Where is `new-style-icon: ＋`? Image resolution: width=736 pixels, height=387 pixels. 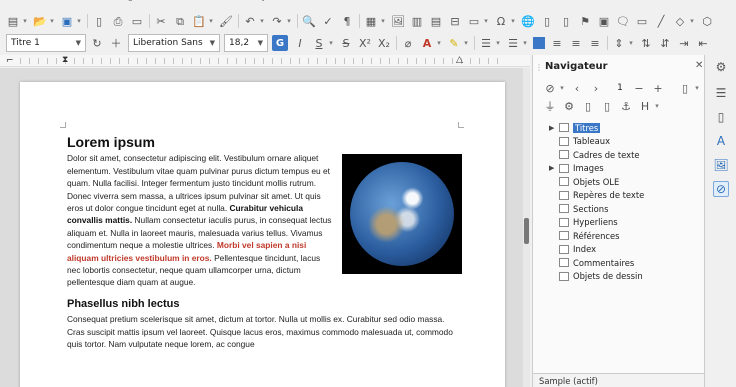
new-style-icon: ＋ is located at coordinates (116, 43).